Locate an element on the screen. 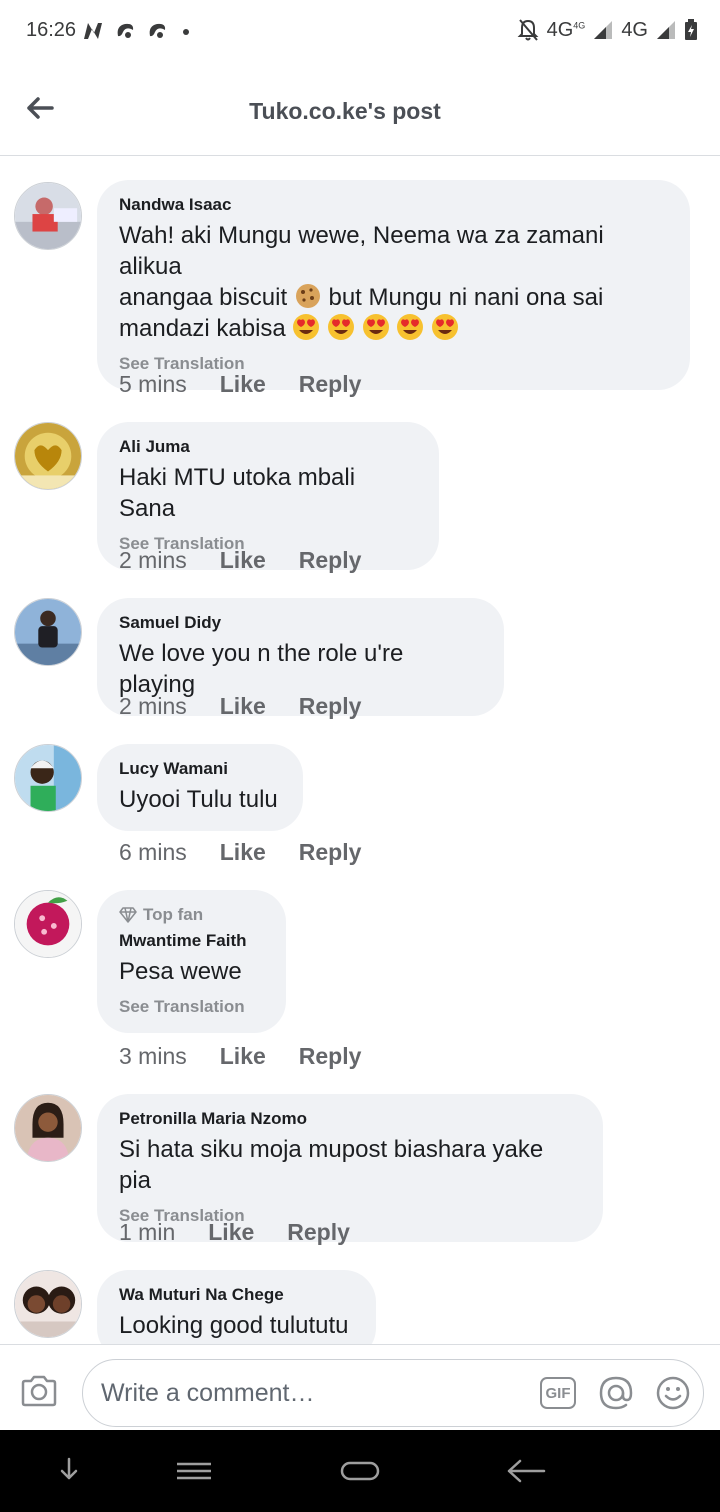 The height and width of the screenshot is (1512, 720). nav-back-button is located at coordinates (526, 1473).